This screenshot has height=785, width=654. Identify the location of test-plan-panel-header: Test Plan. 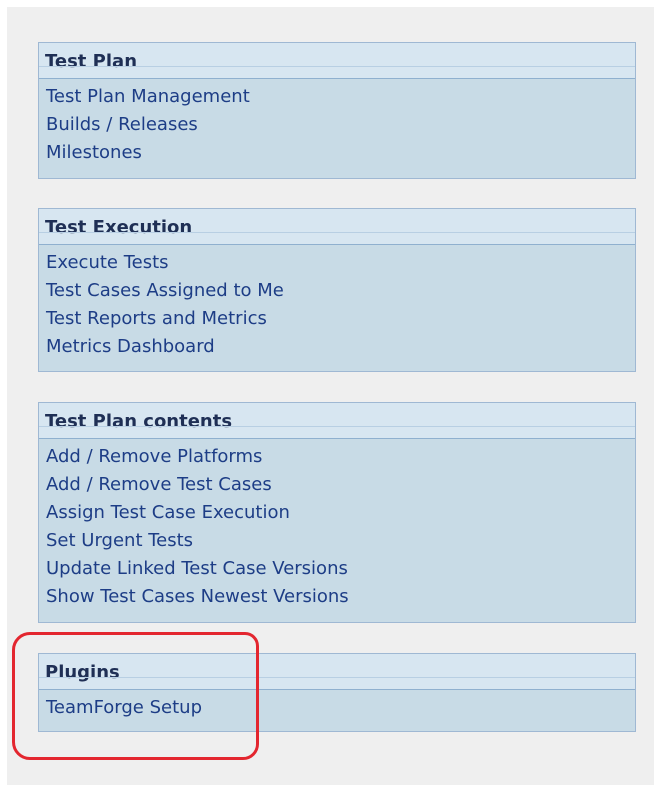
(337, 61).